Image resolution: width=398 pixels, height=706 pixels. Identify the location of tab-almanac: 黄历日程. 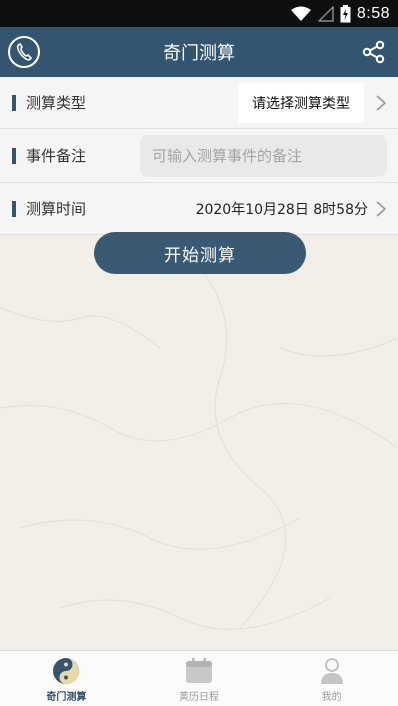
(199, 678).